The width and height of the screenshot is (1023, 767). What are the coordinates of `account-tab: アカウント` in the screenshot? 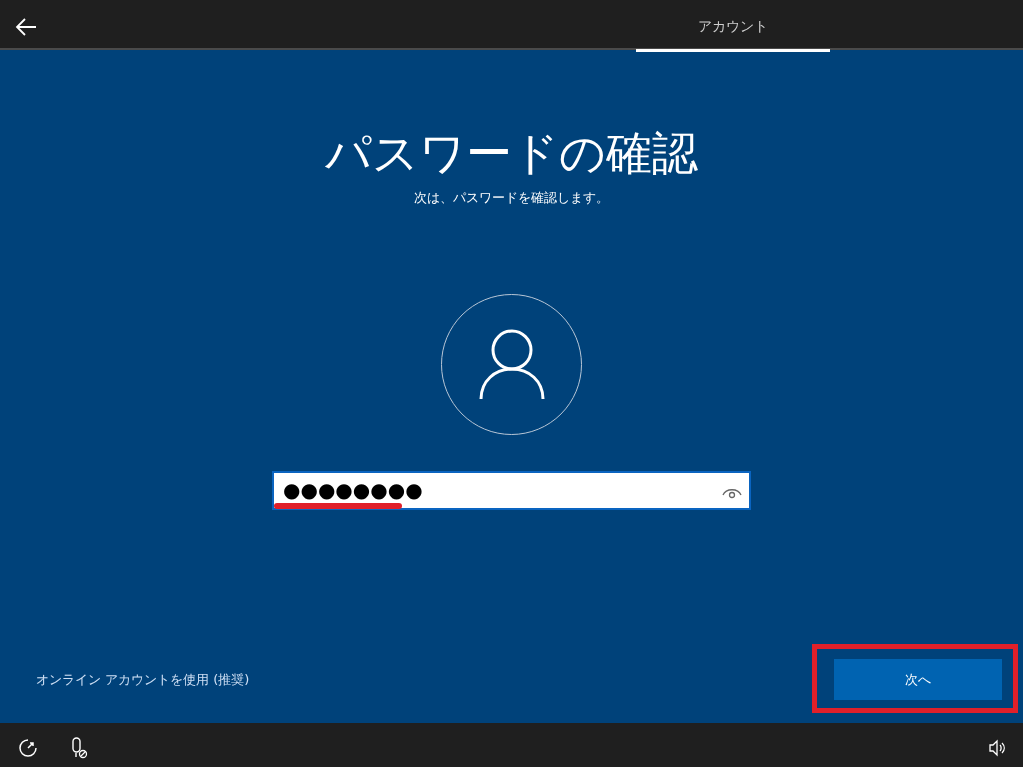 It's located at (733, 26).